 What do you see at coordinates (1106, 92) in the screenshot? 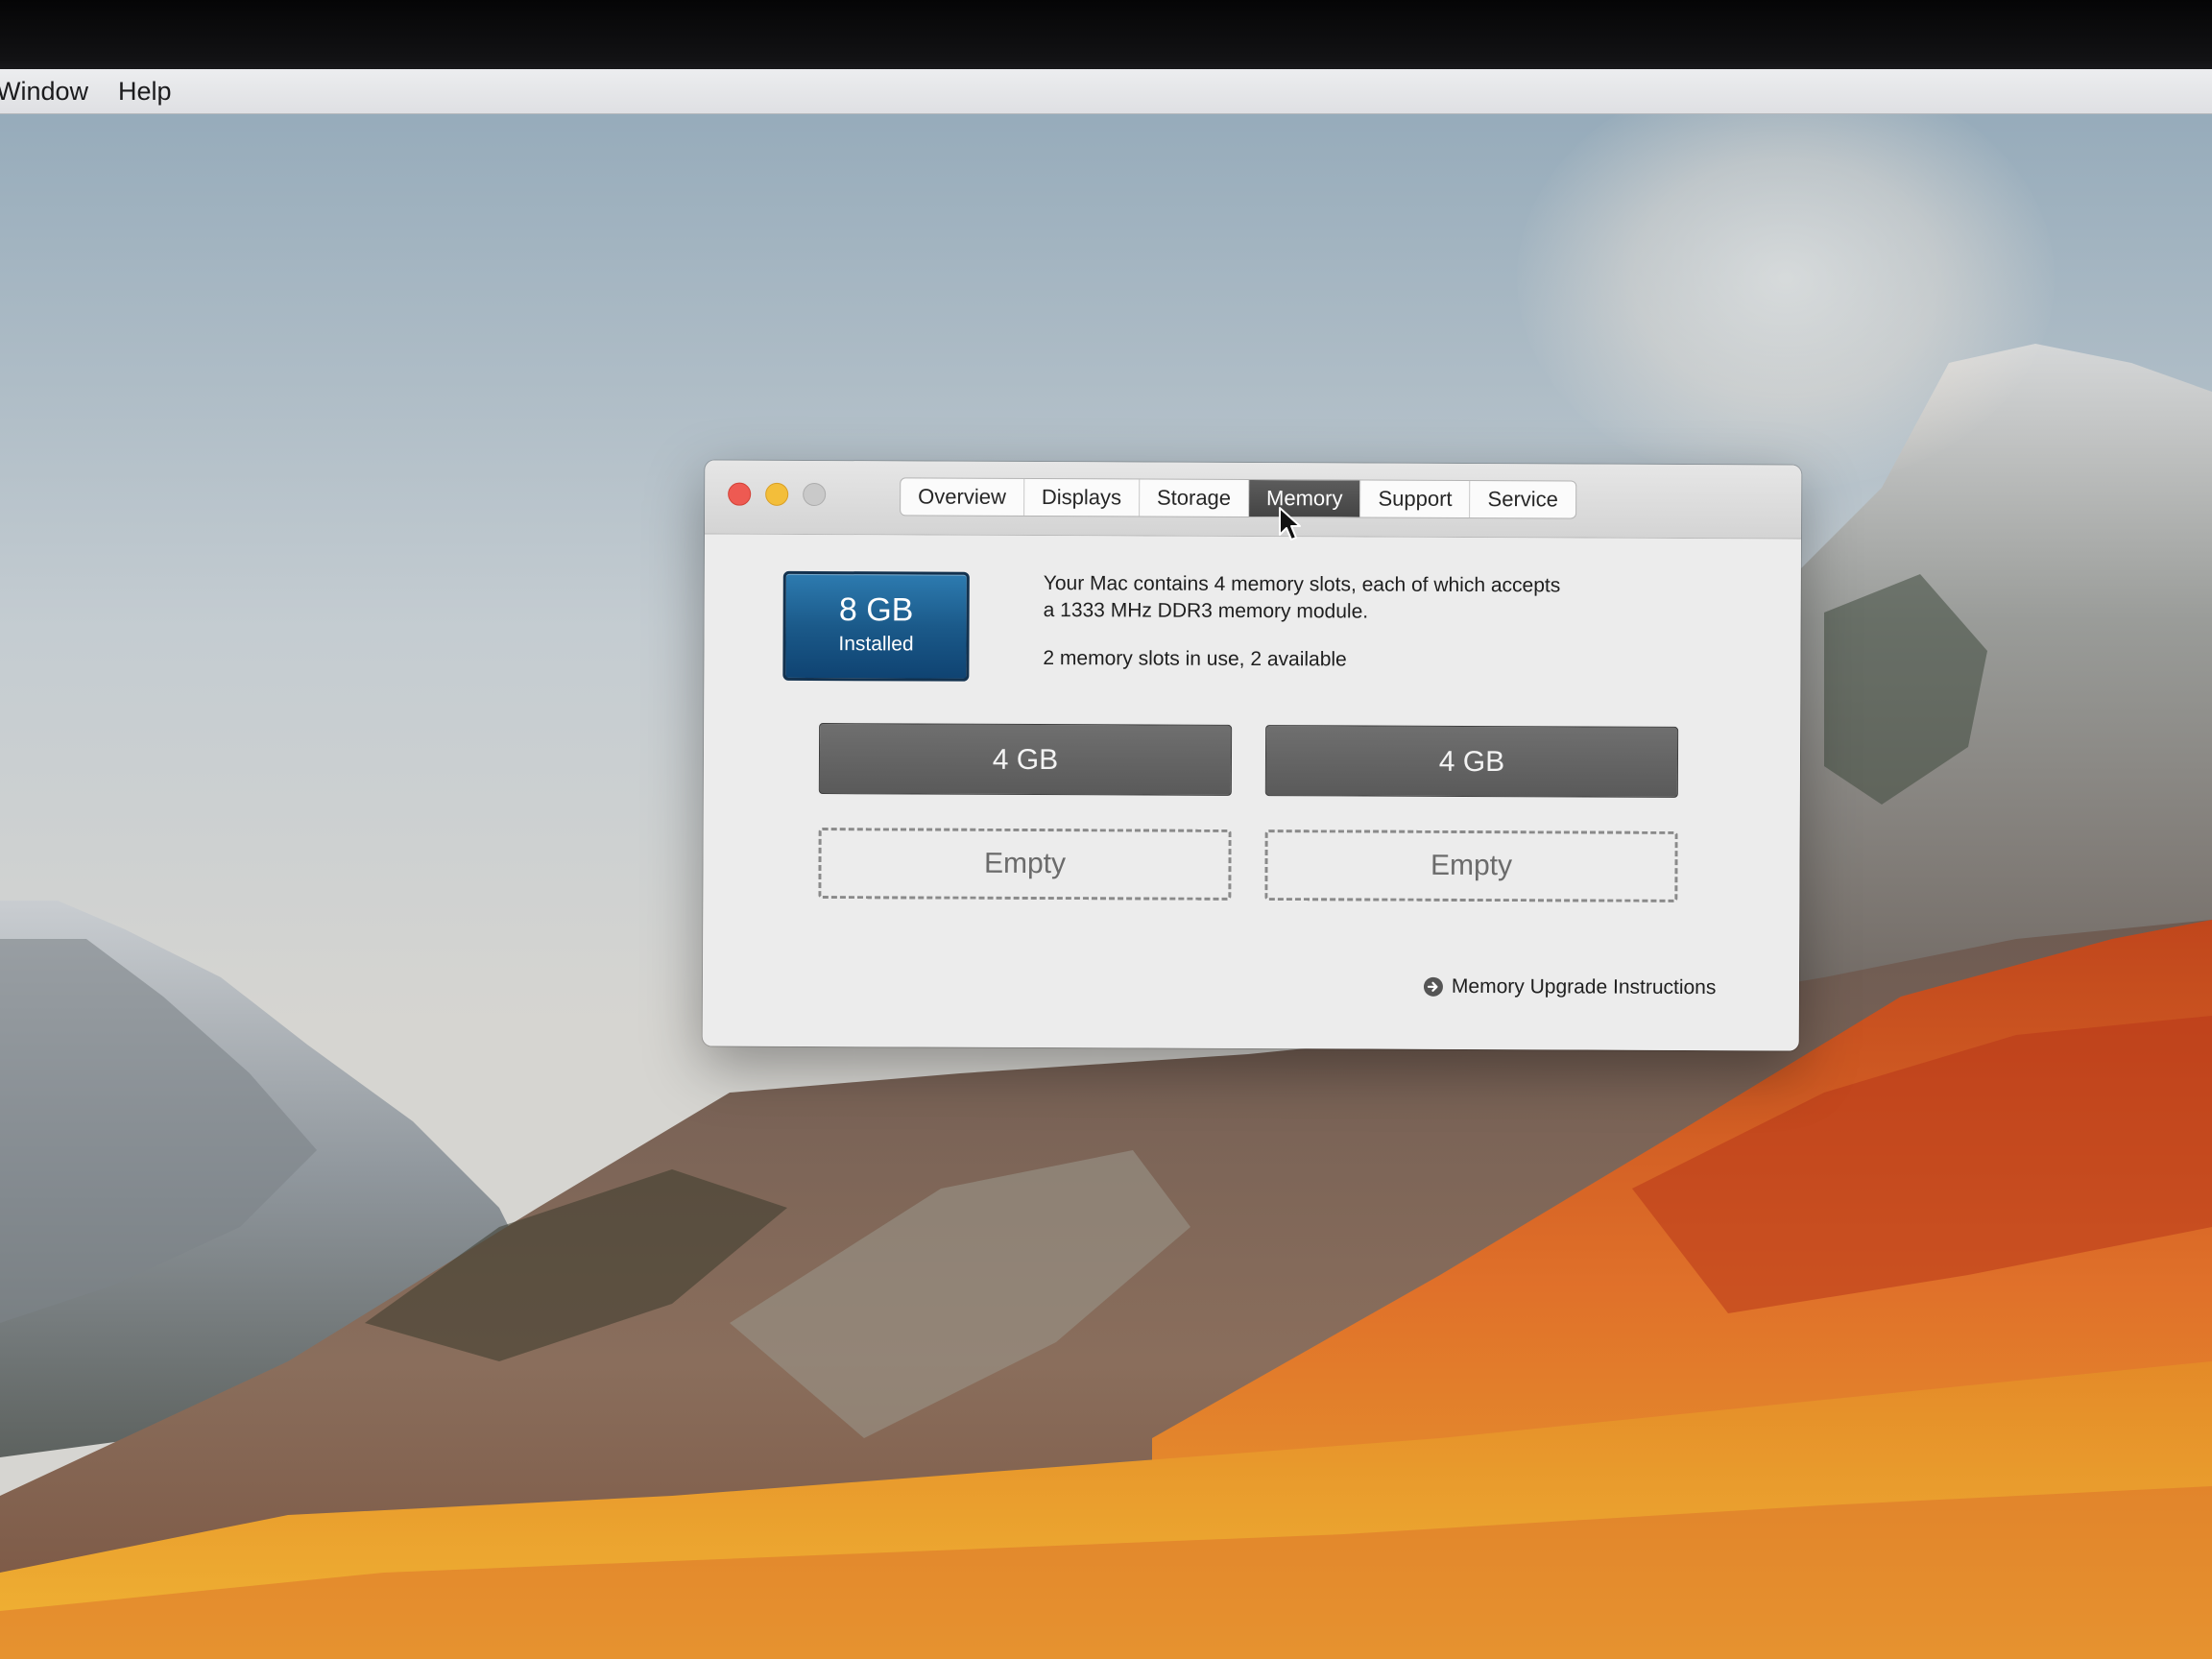
I see `menu-bar: Window Help` at bounding box center [1106, 92].